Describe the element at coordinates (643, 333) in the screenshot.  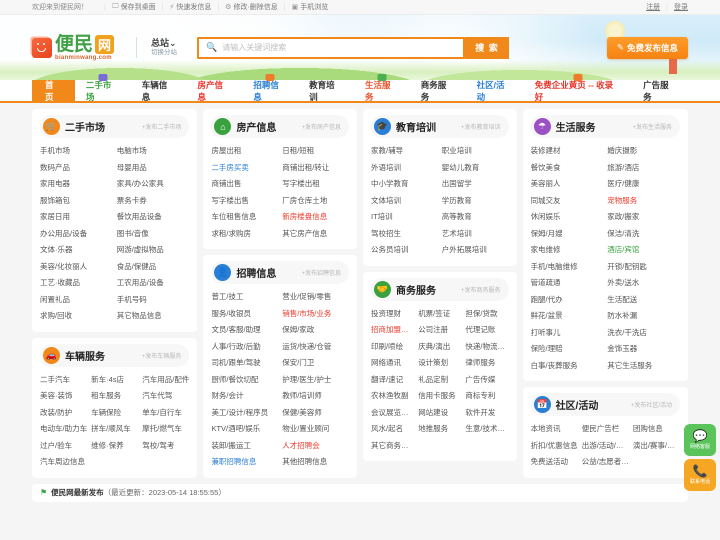
I see `category-link: 洗衣/干洗店` at that location.